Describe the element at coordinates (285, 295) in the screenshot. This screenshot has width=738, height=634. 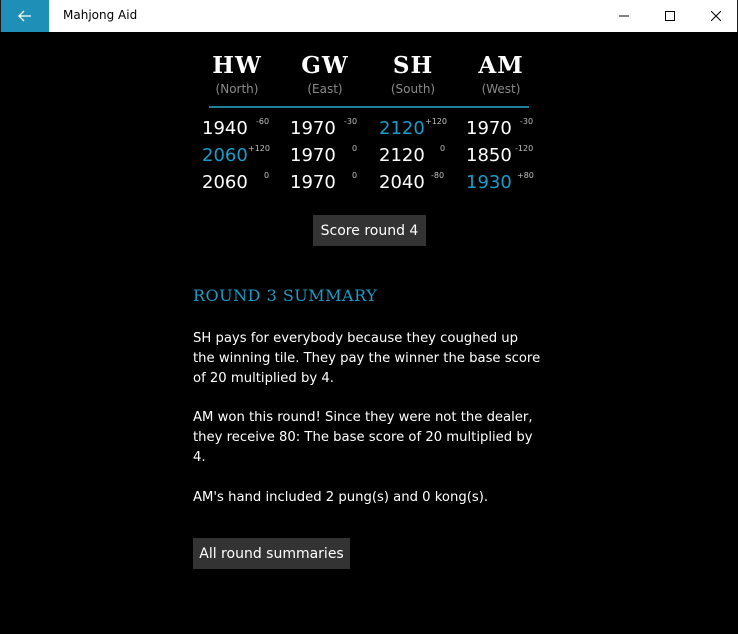
I see `summary-title: ROUND 3 SUMMARY` at that location.